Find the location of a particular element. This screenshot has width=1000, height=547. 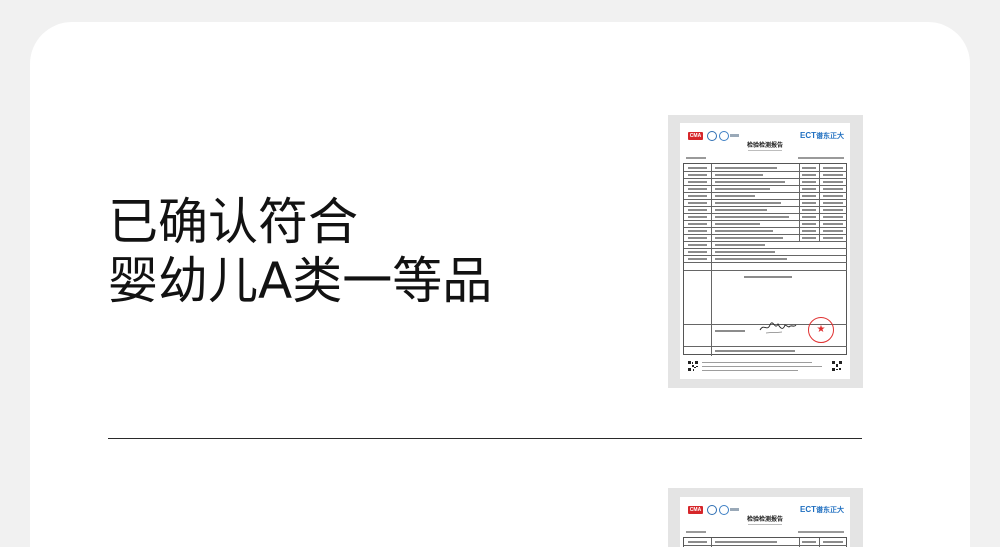

headline-line-2: 婴幼儿A类一等品 is located at coordinates (300, 281).